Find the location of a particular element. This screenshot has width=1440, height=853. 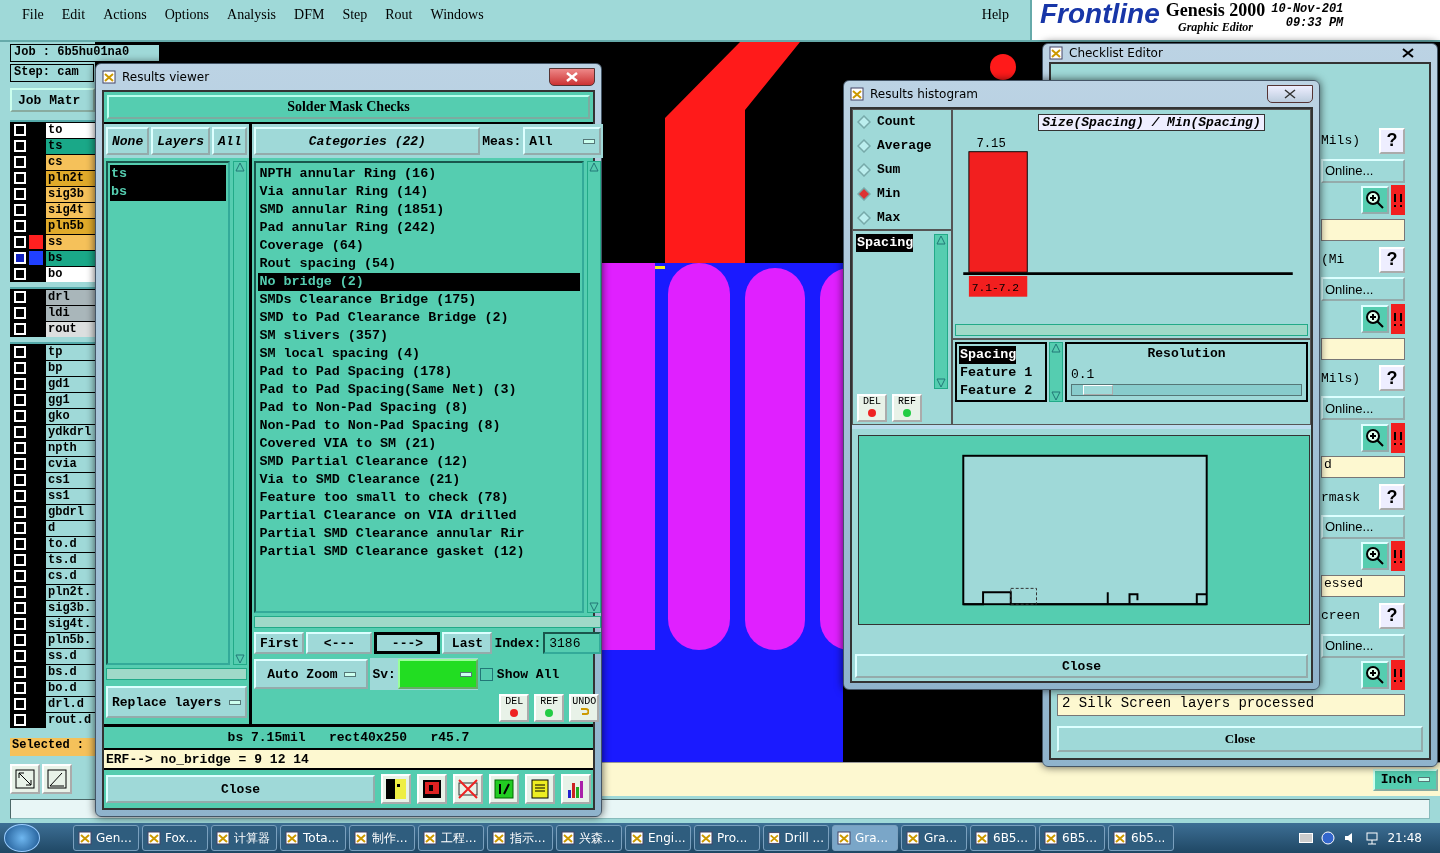

category-list-item: Rout spacing (54) is located at coordinates (419, 264).